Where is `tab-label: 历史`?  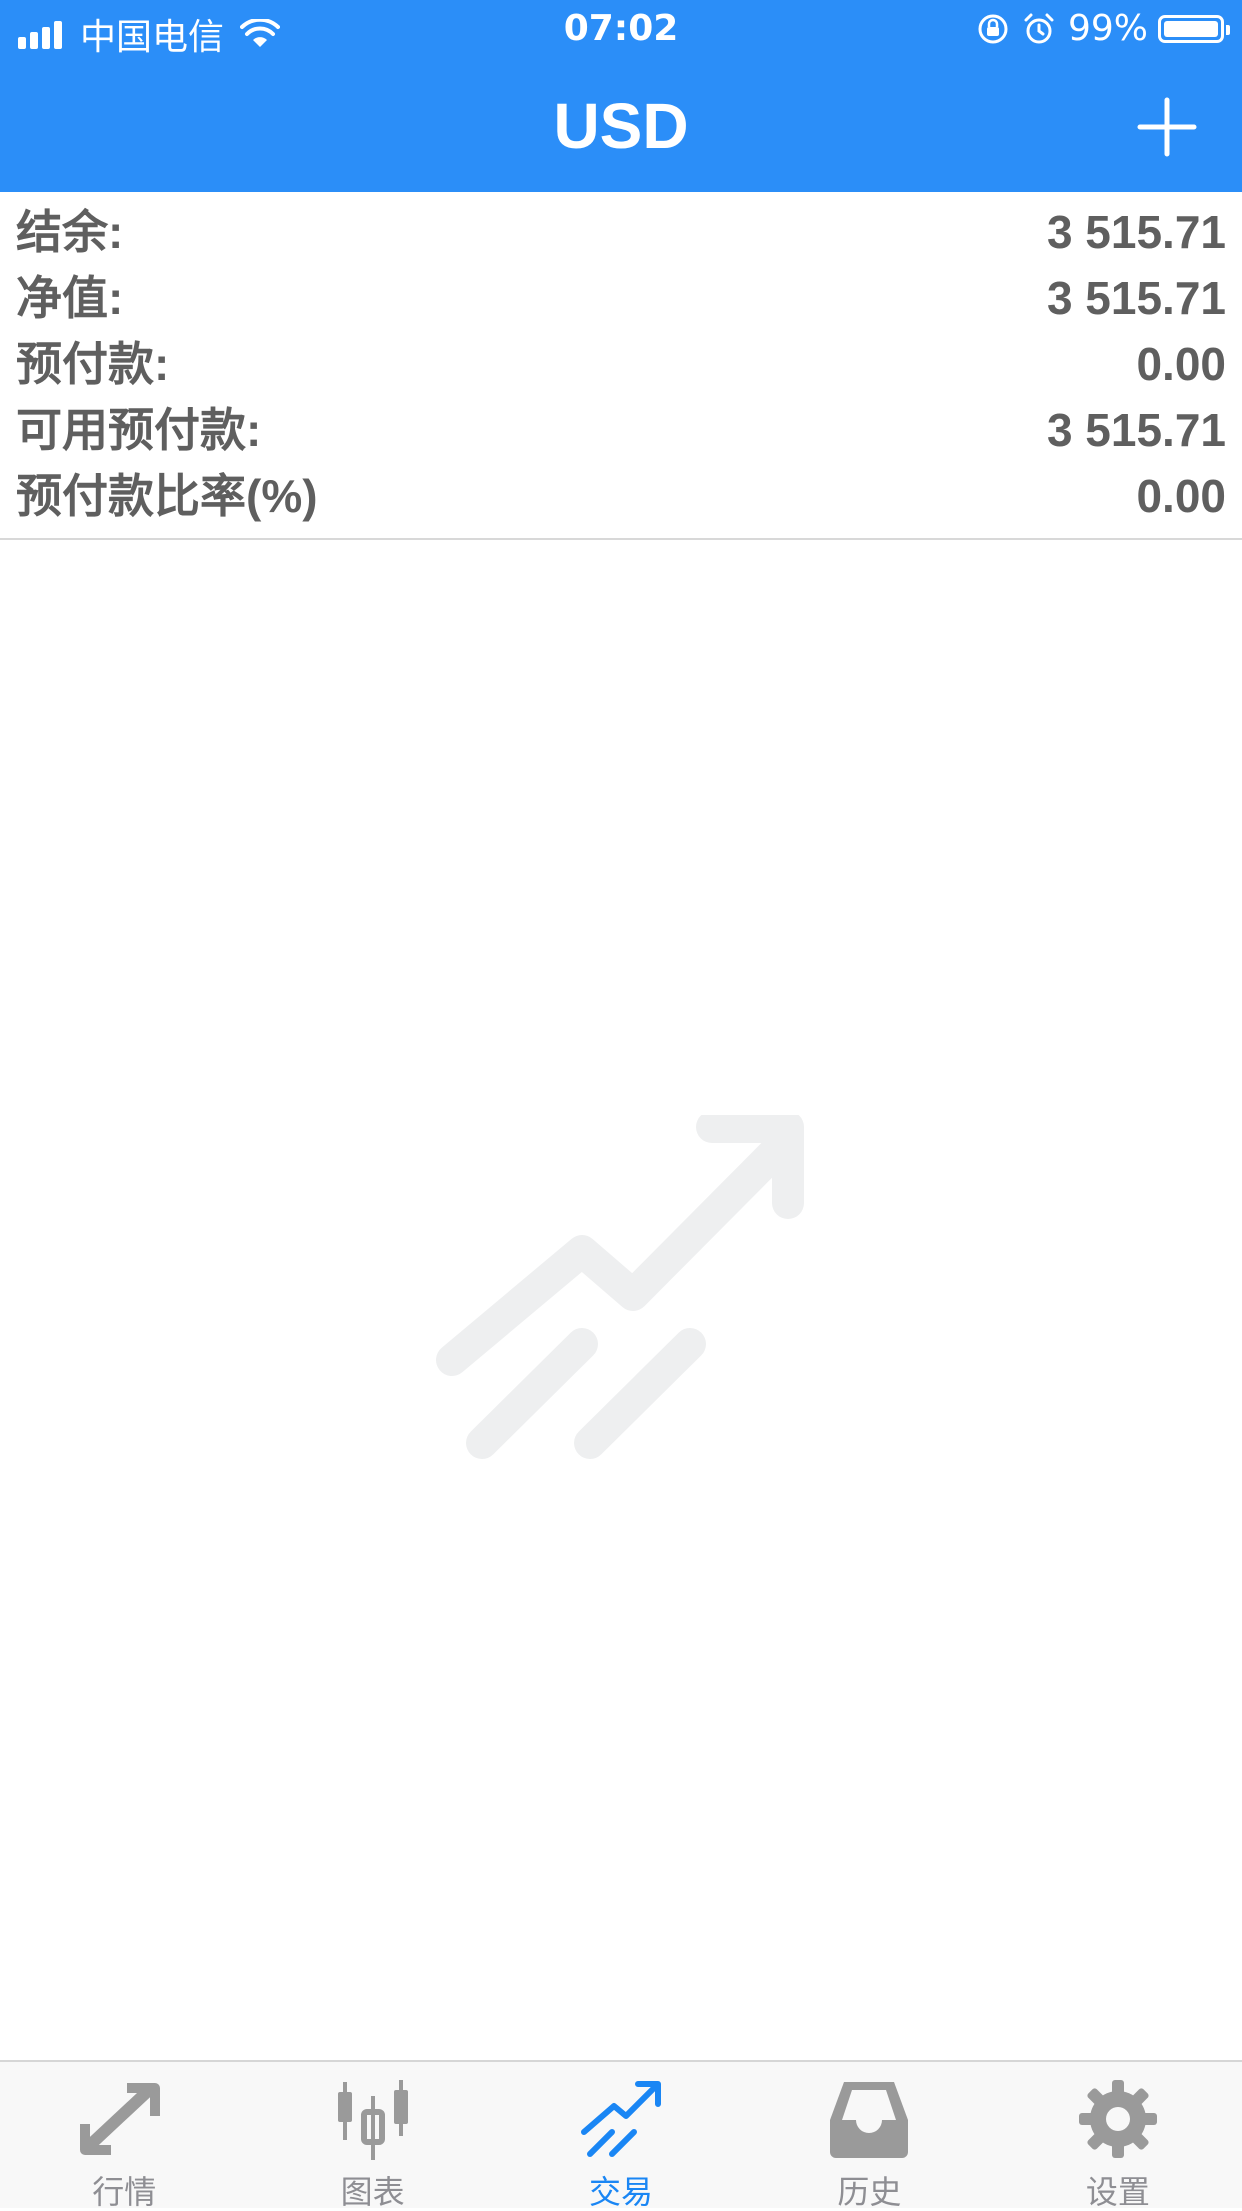 tab-label: 历史 is located at coordinates (869, 2192).